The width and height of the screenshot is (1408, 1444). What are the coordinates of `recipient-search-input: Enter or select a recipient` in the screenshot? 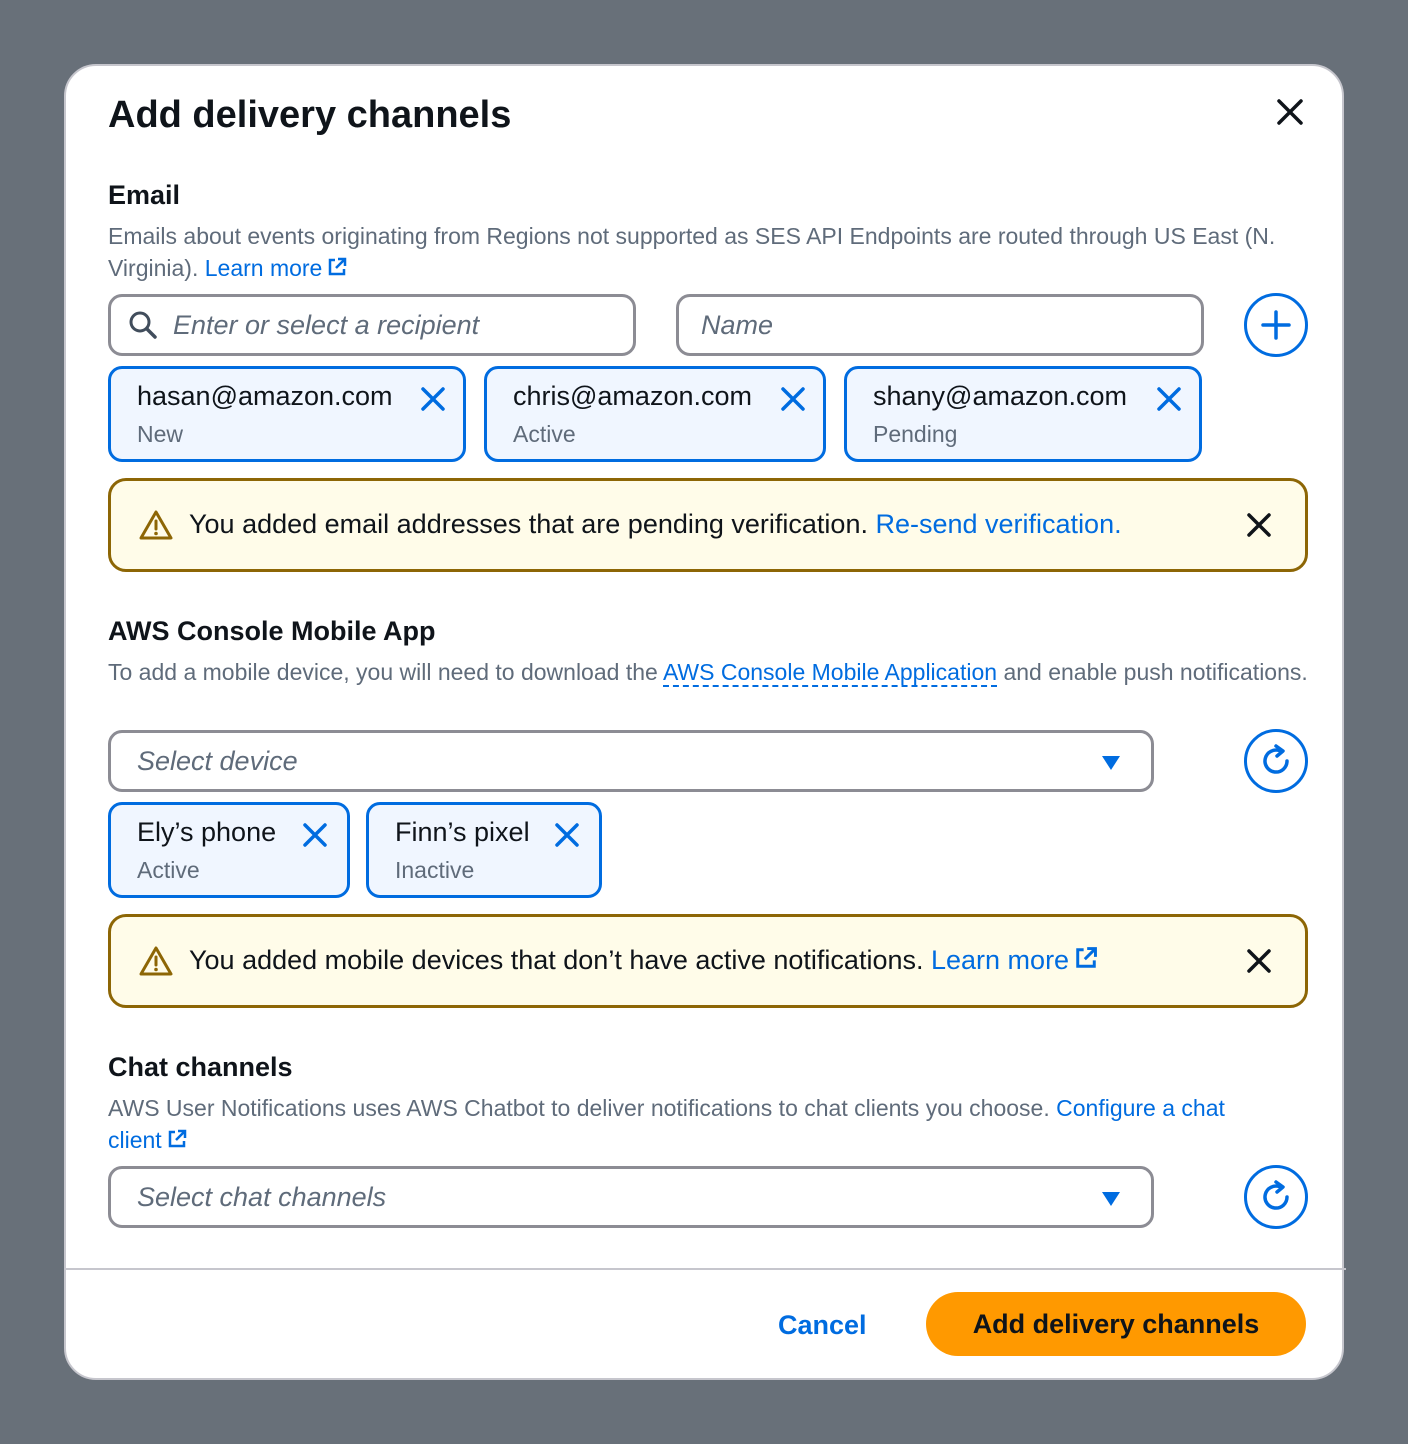 It's located at (372, 325).